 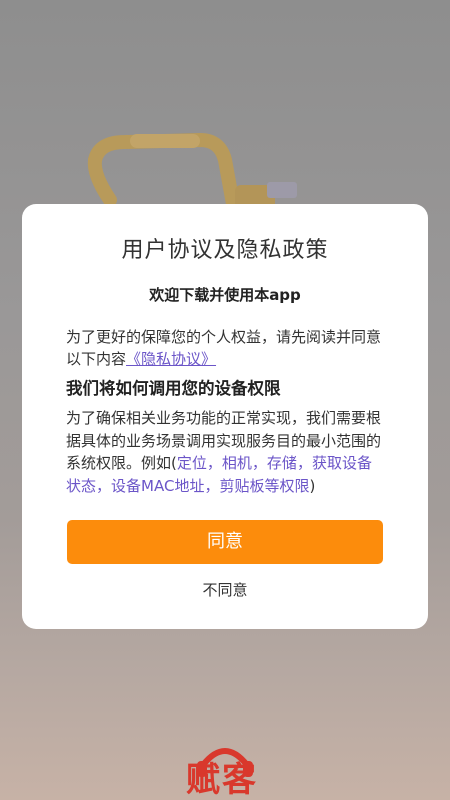 I want to click on permission-suffix: ), so click(x=312, y=485).